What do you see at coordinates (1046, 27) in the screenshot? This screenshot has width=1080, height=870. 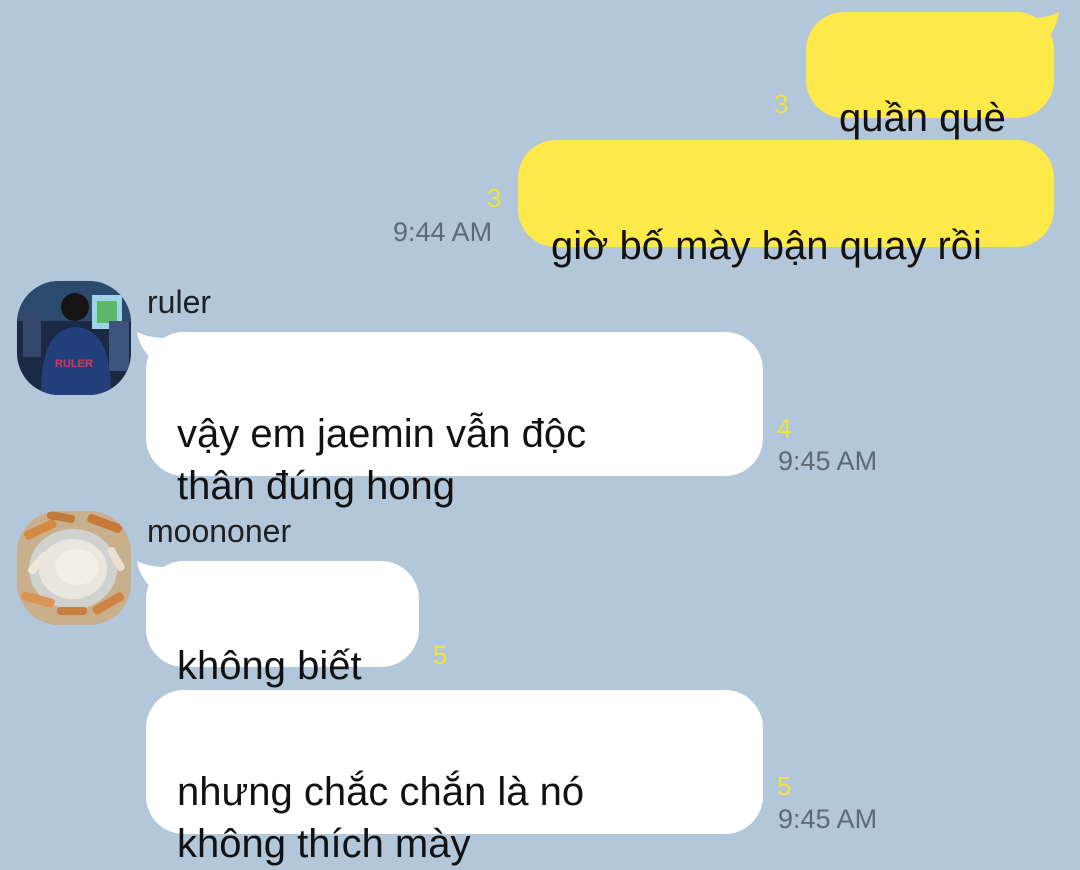 I see `bubble-tail` at bounding box center [1046, 27].